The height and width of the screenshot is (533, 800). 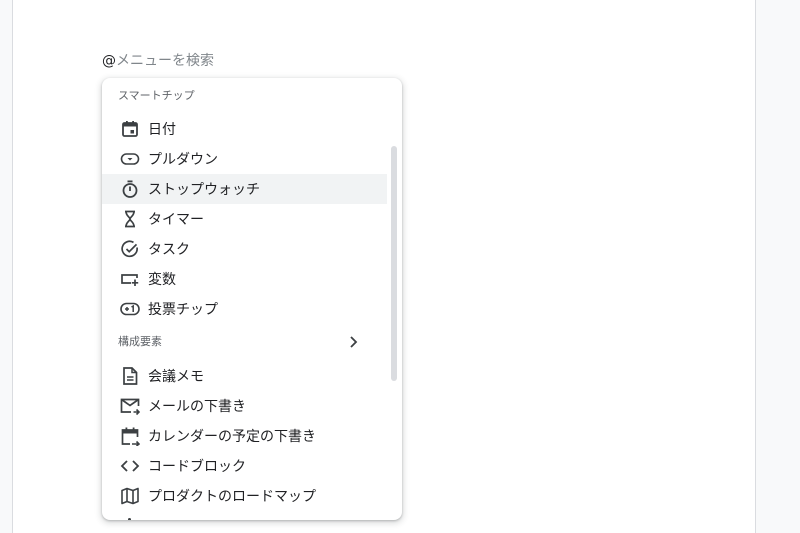 I want to click on variable-icon, so click(x=130, y=279).